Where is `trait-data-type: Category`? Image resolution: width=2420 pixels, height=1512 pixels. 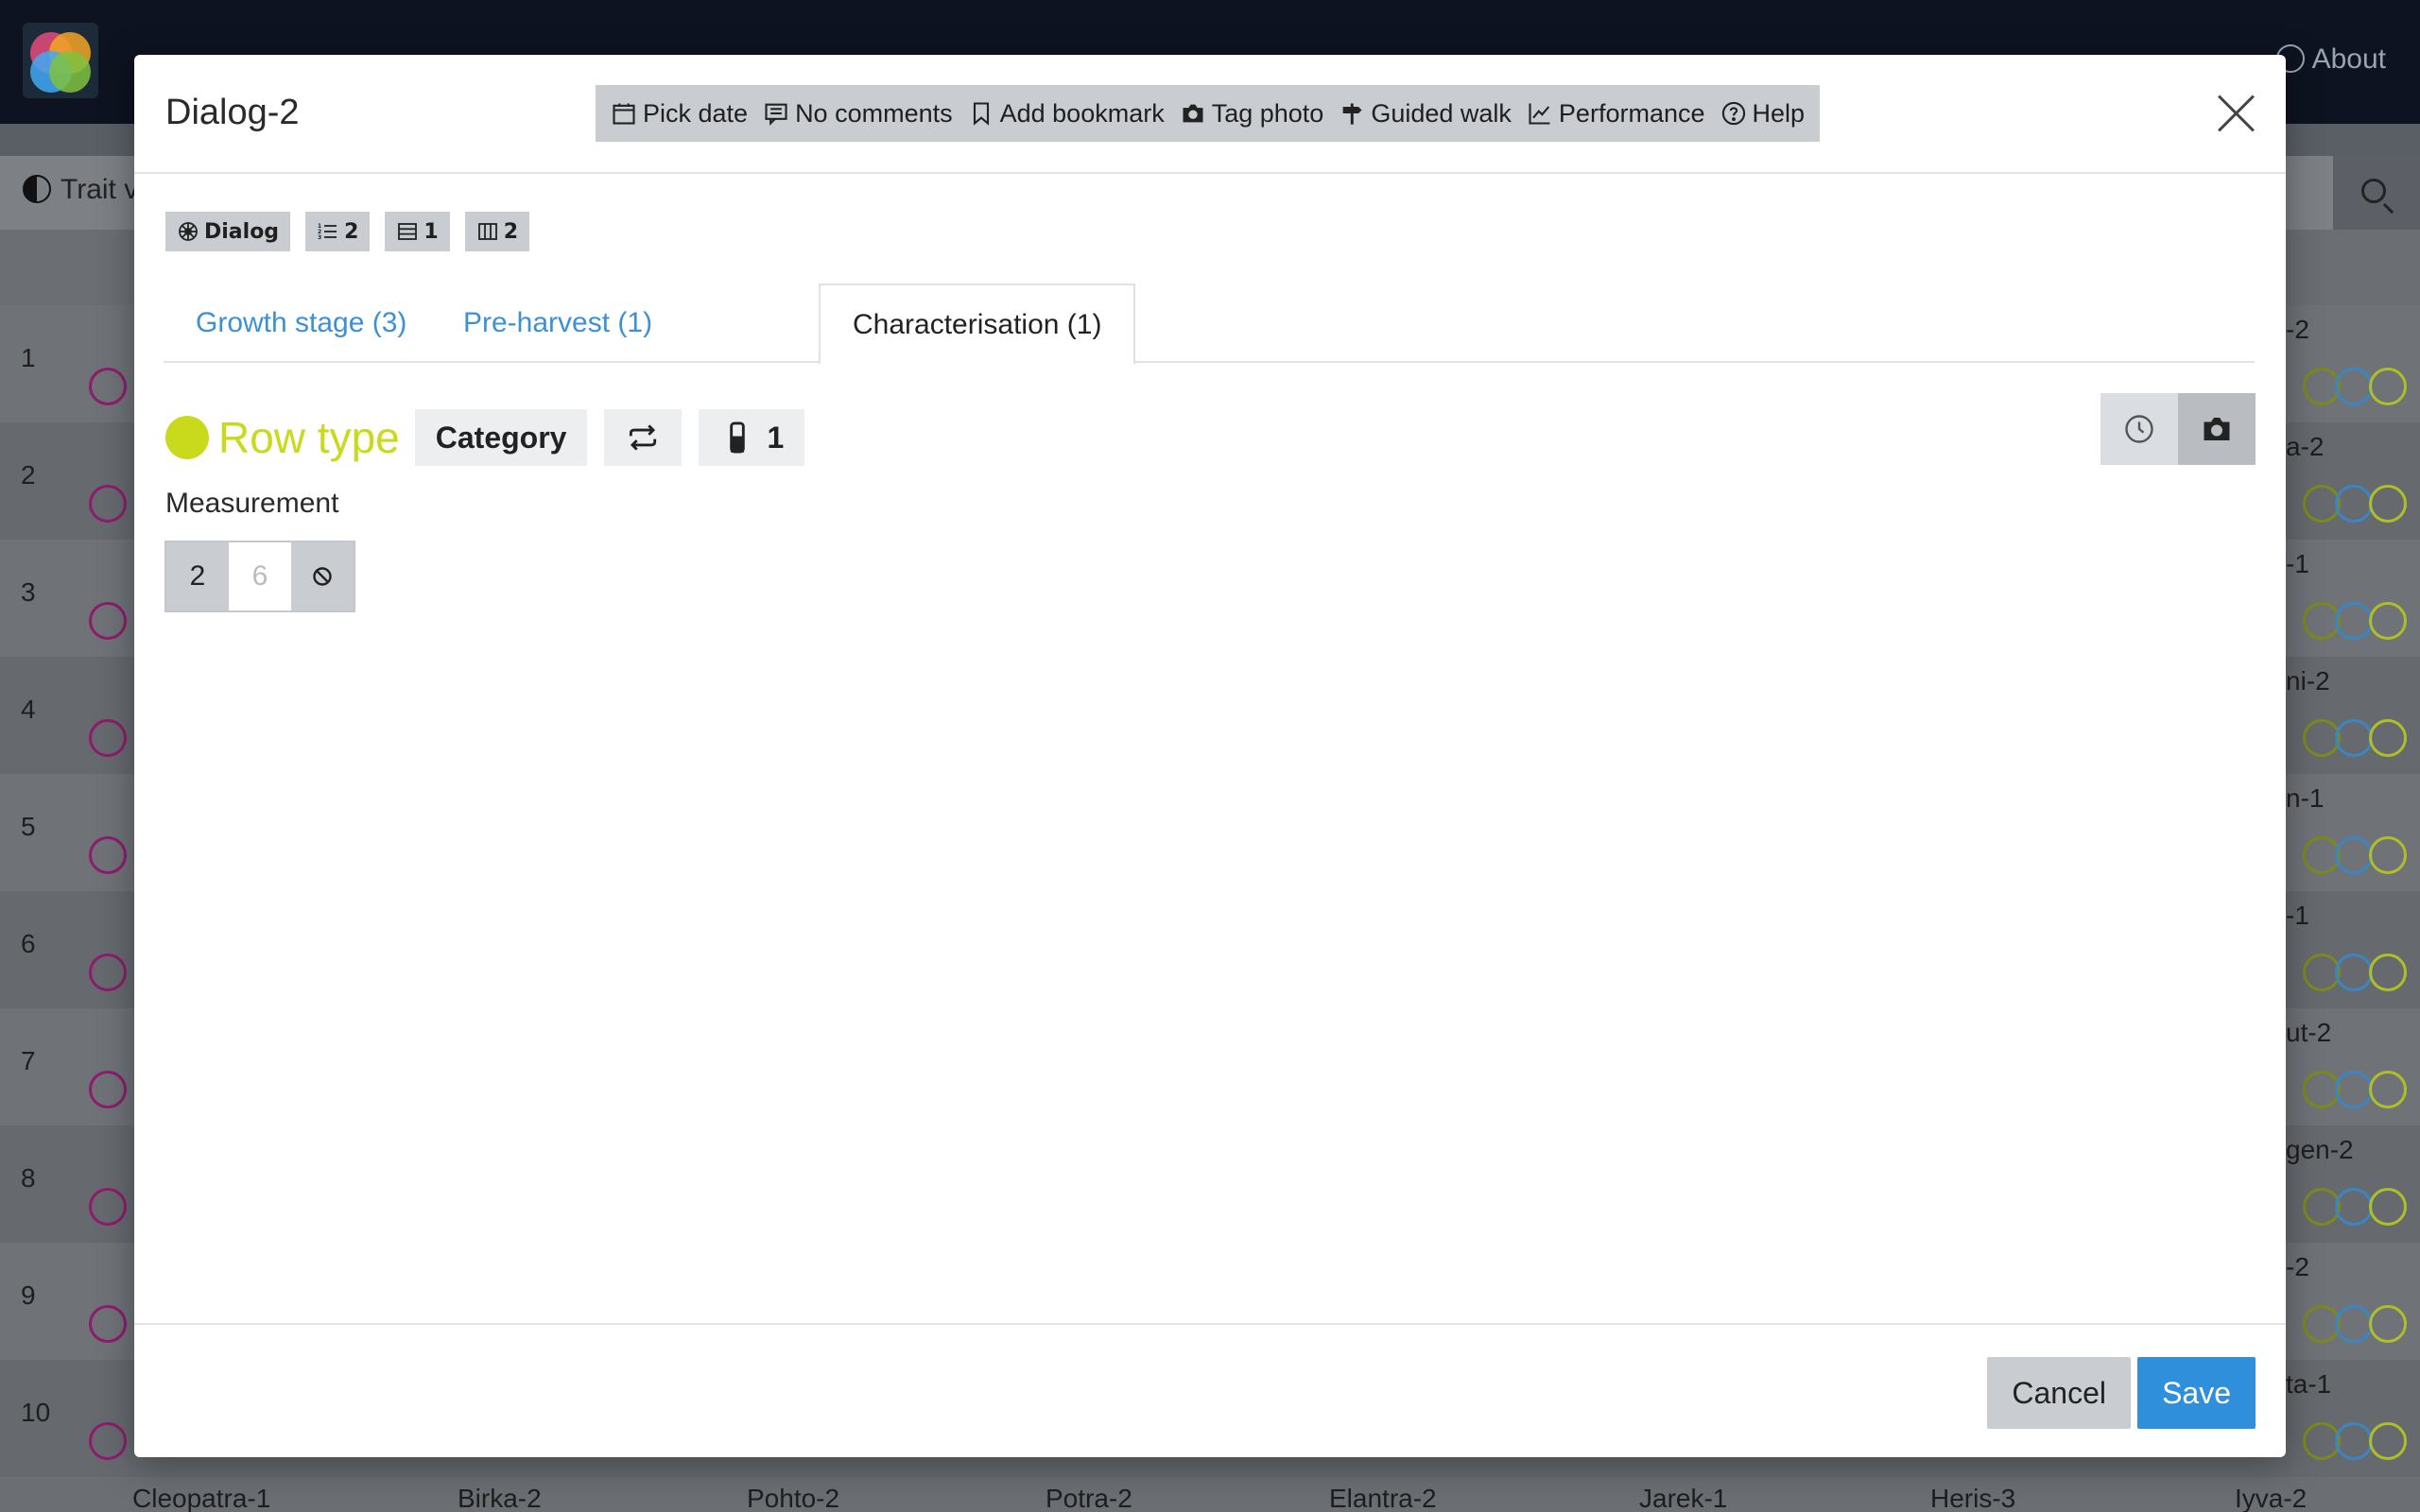
trait-data-type: Category is located at coordinates (501, 437).